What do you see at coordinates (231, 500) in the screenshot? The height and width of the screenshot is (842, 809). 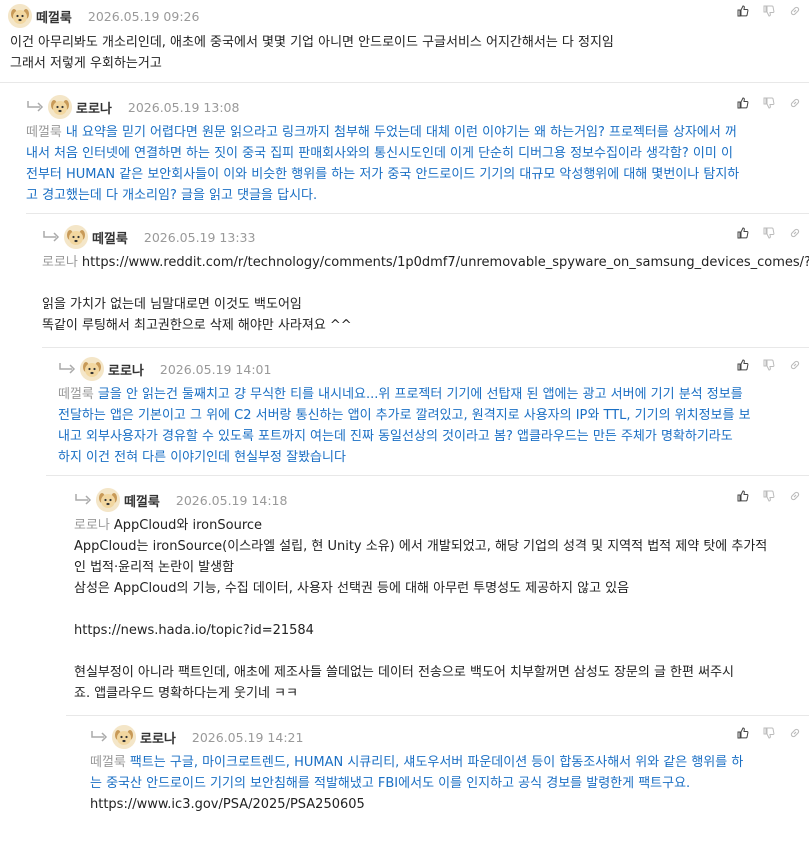 I see `comment-date: 2026.05.19 14:18` at bounding box center [231, 500].